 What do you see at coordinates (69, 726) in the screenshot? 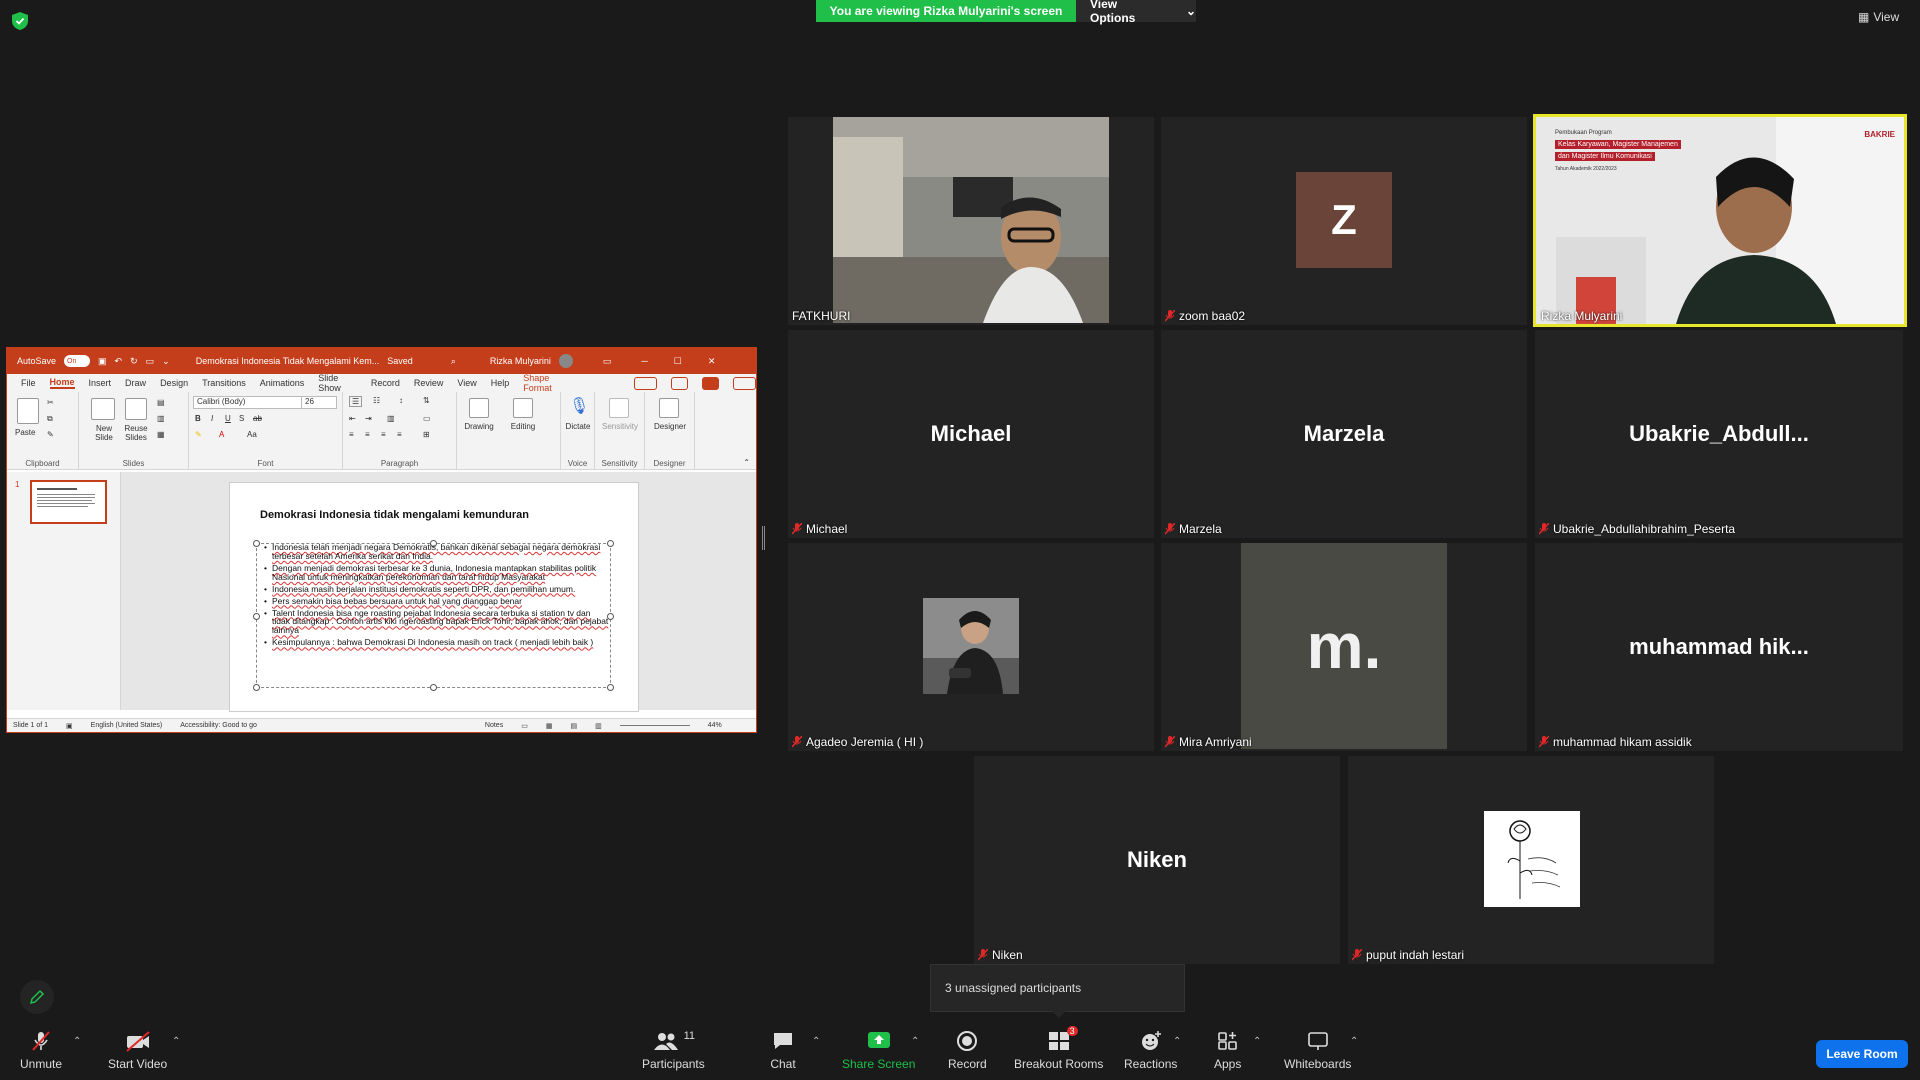
I see `spellcheck-icon: ▣` at bounding box center [69, 726].